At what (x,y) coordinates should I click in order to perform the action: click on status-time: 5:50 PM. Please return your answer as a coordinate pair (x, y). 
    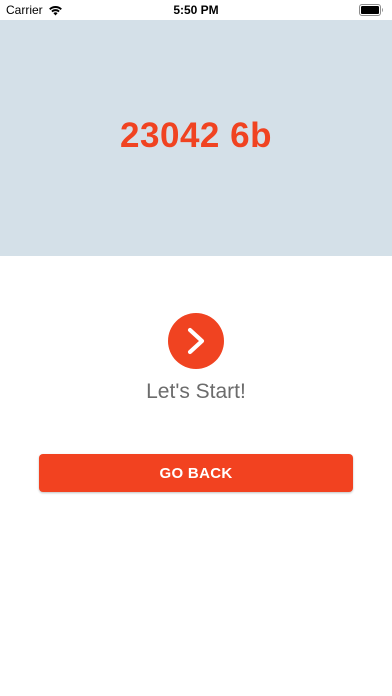
    Looking at the image, I should click on (196, 10).